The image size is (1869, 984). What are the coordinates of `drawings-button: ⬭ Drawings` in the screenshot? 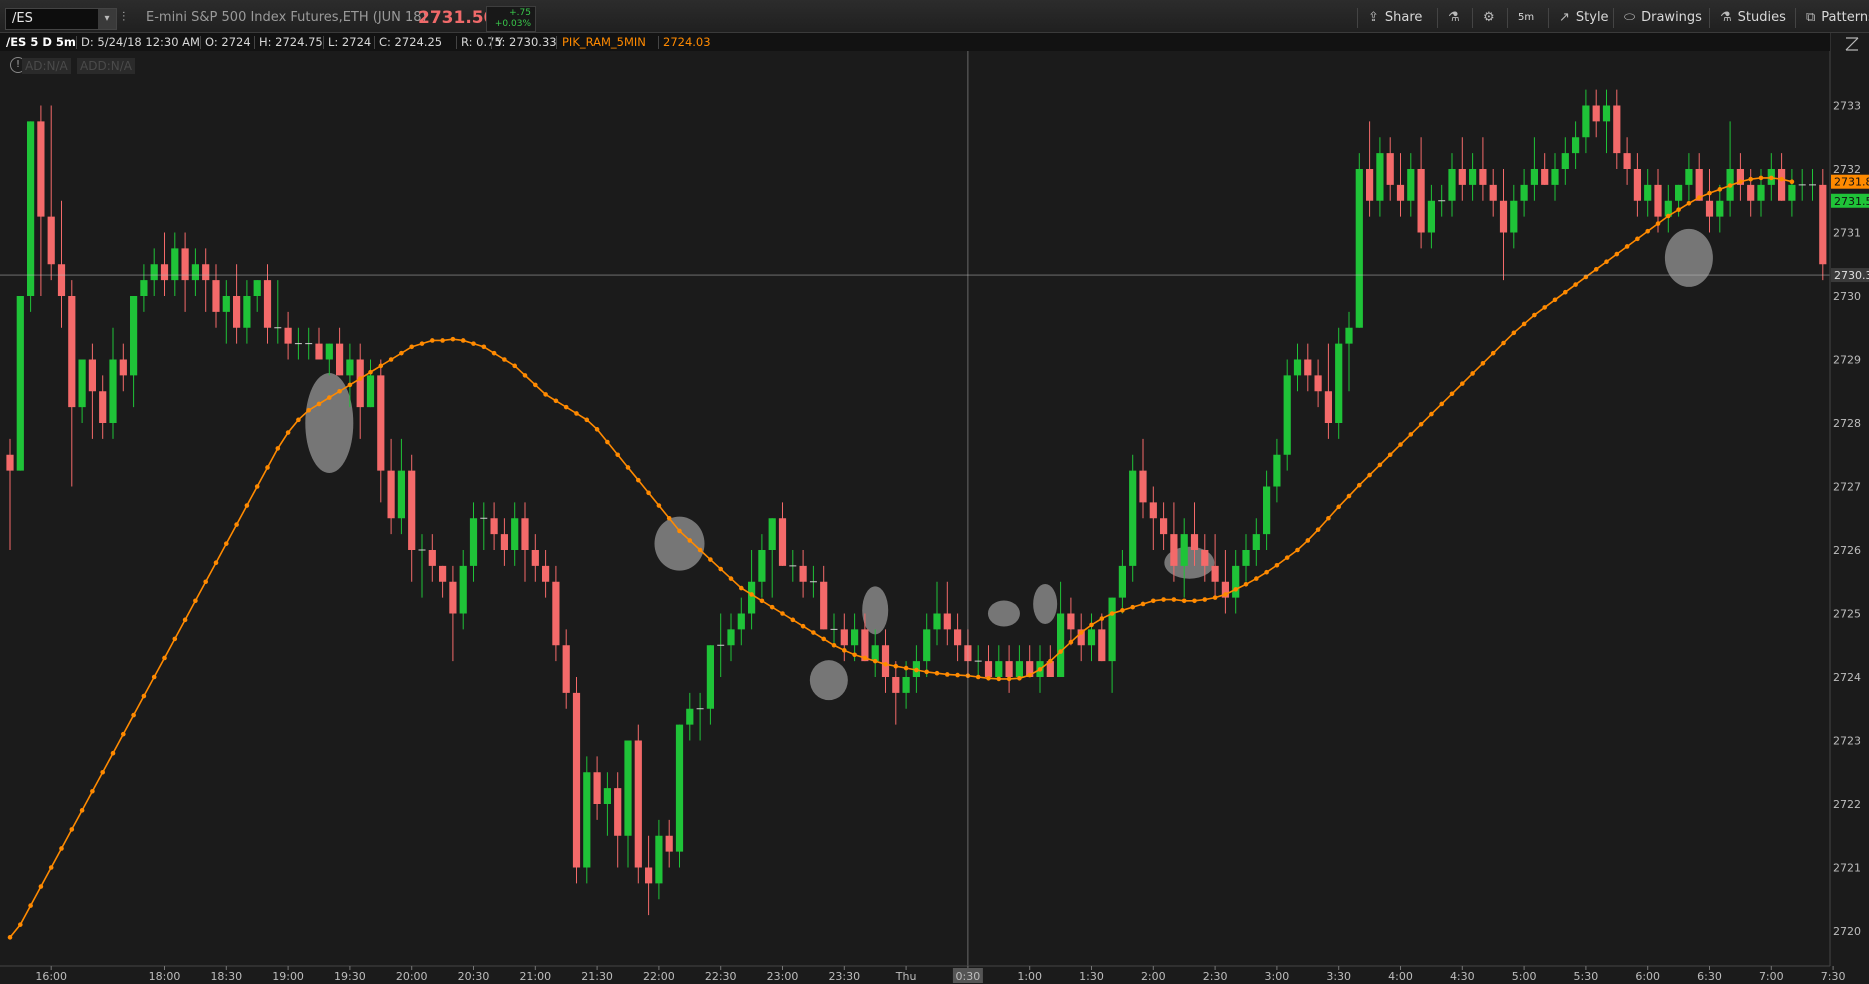 It's located at (1657, 18).